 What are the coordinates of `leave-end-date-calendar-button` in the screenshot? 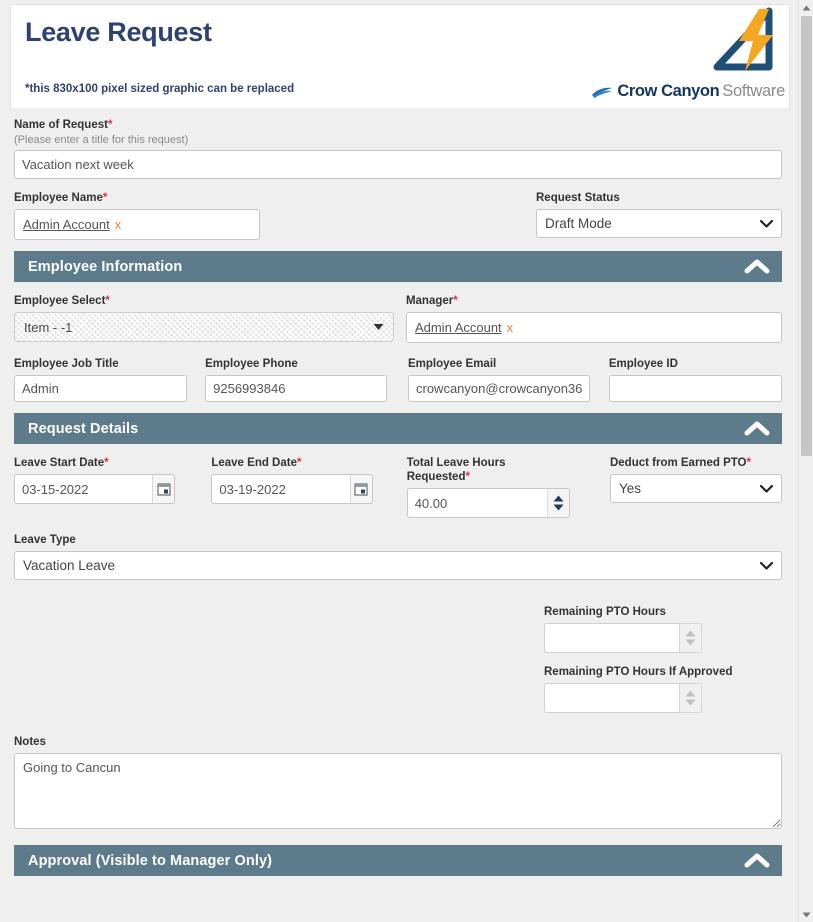 It's located at (361, 489).